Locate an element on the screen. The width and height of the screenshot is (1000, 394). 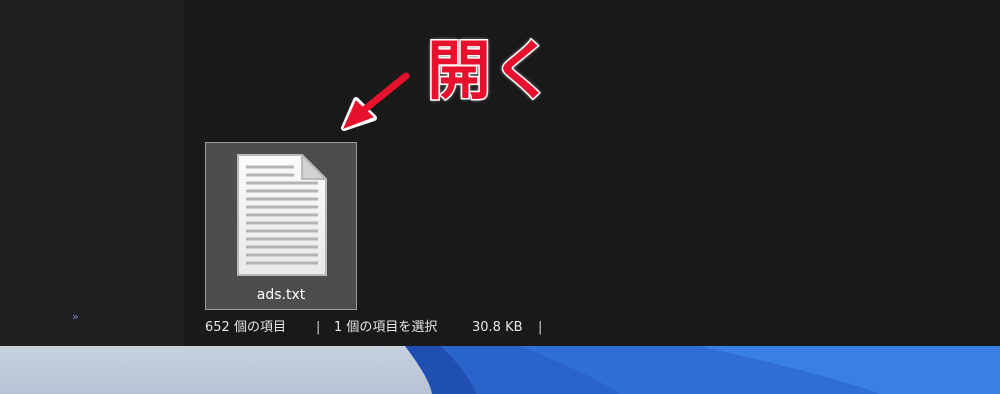
file-name-label: ads.txt is located at coordinates (281, 295).